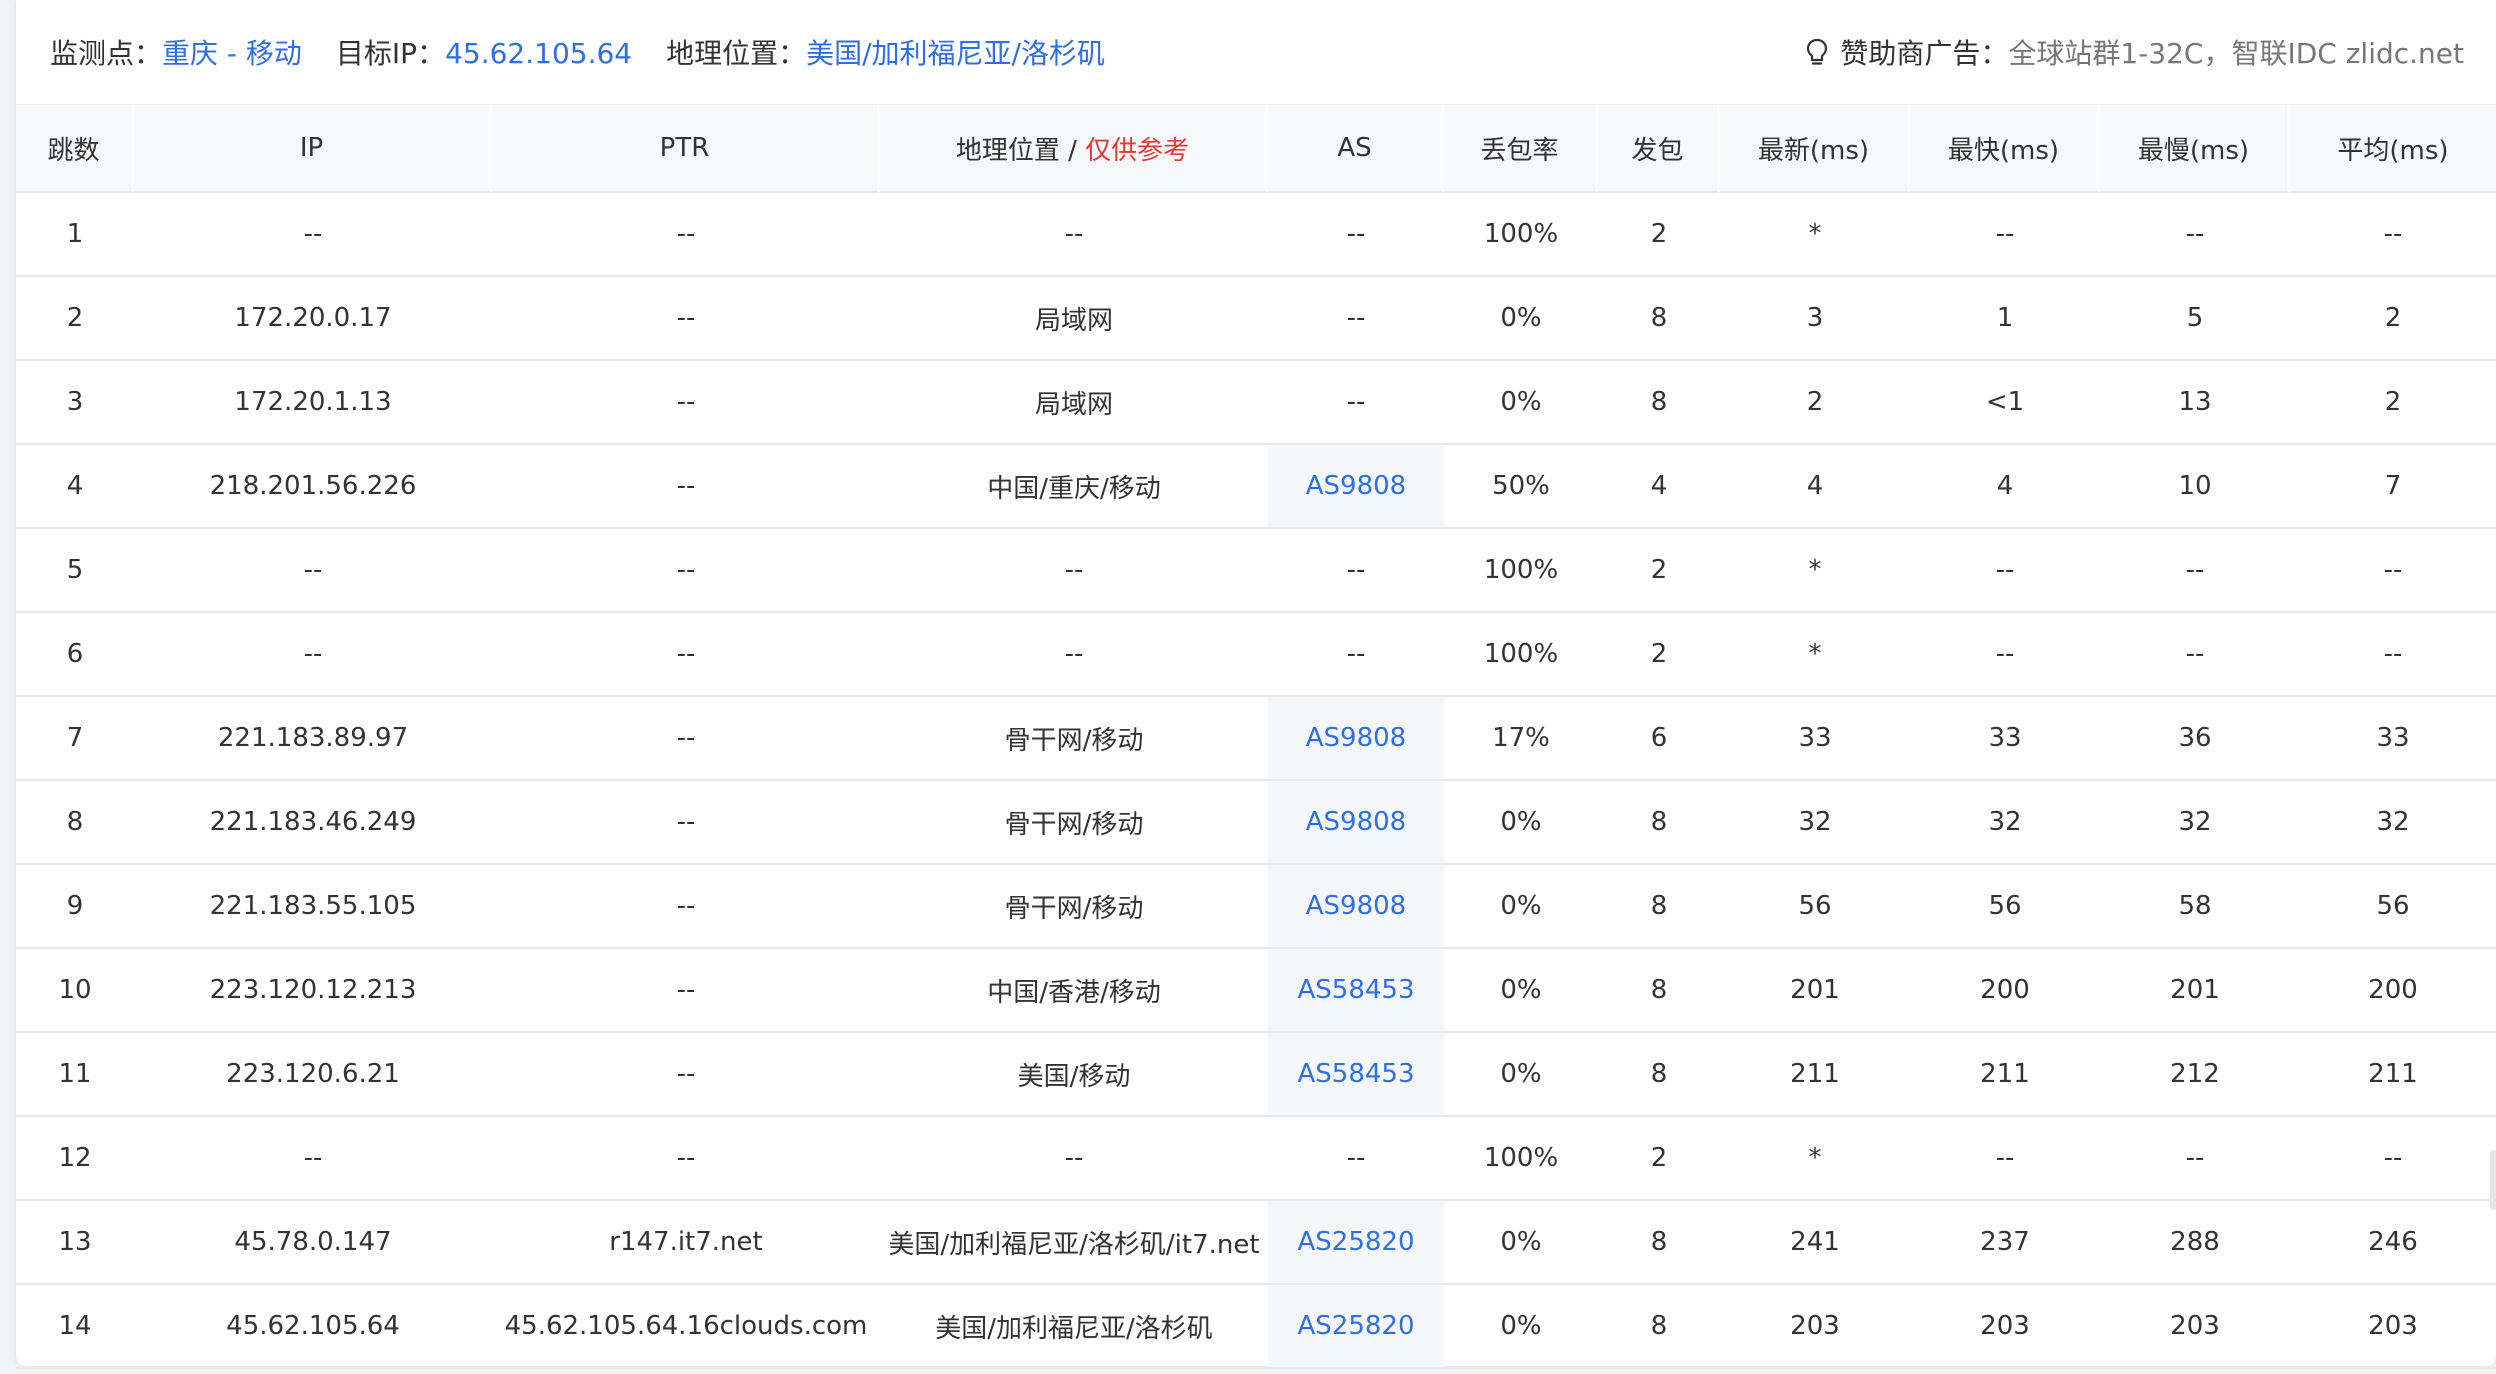 The image size is (2496, 1374). Describe the element at coordinates (75, 907) in the screenshot. I see `cell-hop: 9` at that location.